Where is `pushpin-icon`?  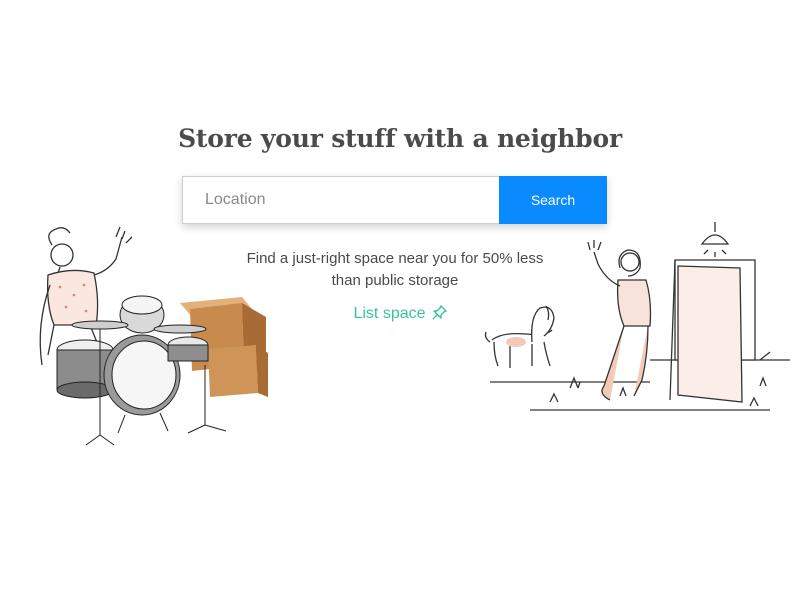 pushpin-icon is located at coordinates (439, 315).